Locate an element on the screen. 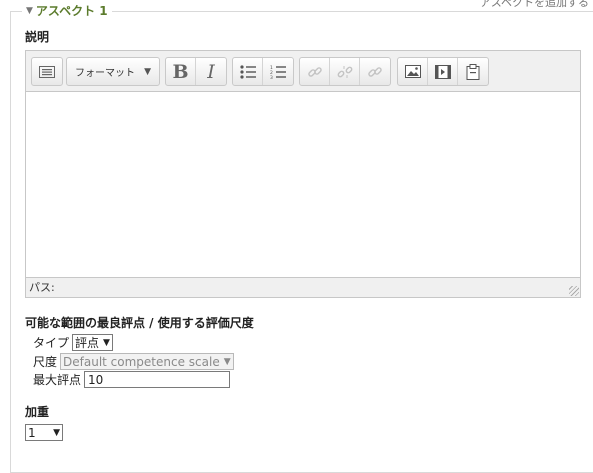  aspect-legend: ▼ アスペクト 1 is located at coordinates (67, 10).